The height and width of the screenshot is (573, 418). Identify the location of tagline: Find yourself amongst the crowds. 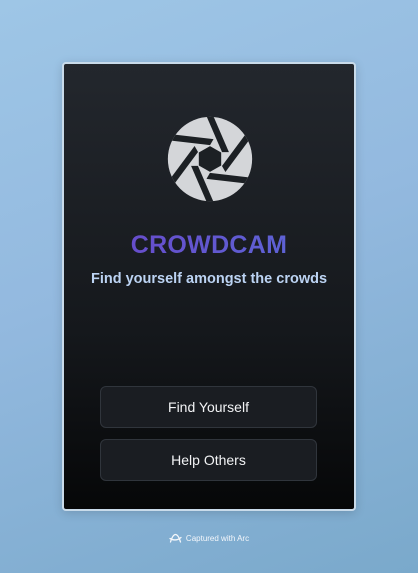
(209, 279).